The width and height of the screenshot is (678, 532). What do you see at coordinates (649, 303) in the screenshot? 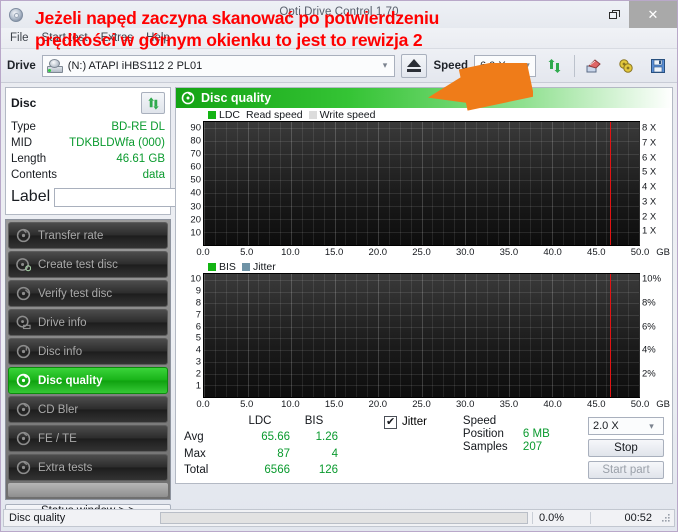
I see `y2-tick-label: 8%` at bounding box center [649, 303].